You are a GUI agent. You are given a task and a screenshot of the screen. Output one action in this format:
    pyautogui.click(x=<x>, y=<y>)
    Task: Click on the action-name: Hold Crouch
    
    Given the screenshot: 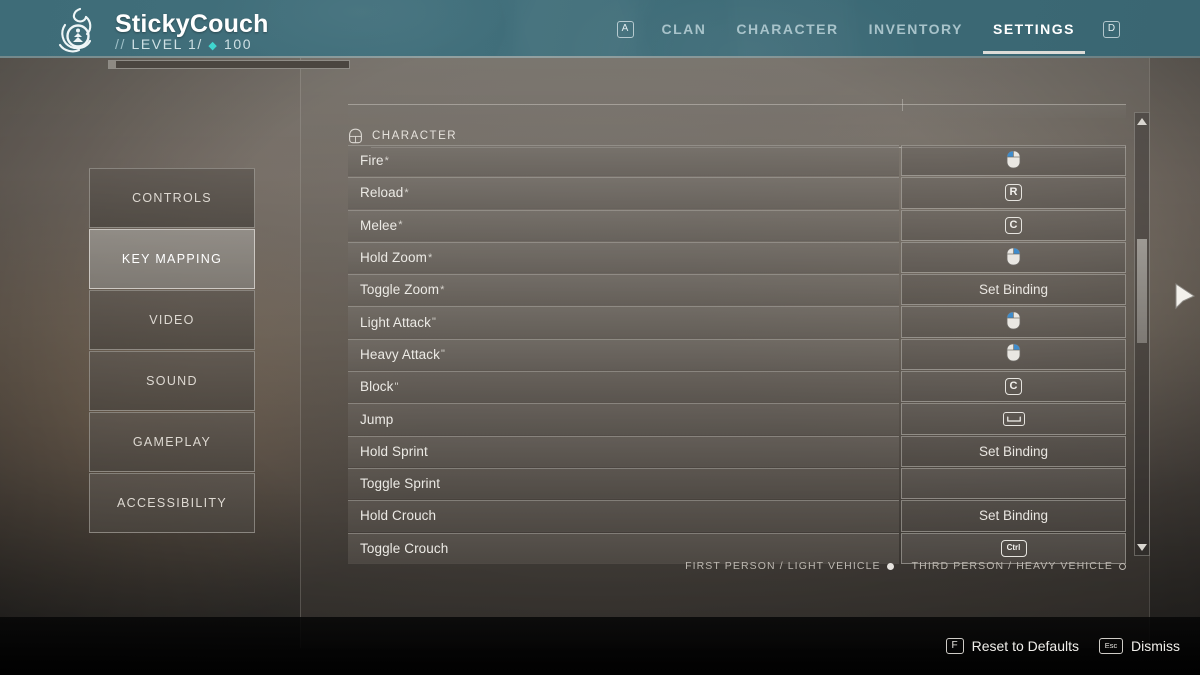 What is the action you would take?
    pyautogui.click(x=398, y=516)
    